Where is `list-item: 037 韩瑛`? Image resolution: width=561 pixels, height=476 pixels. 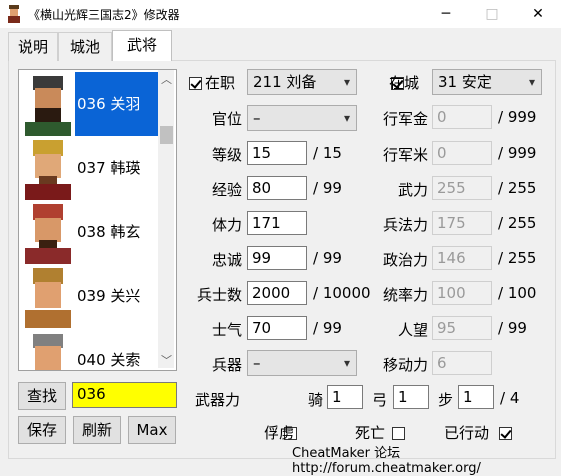 list-item: 037 韩瑛 is located at coordinates (89, 168).